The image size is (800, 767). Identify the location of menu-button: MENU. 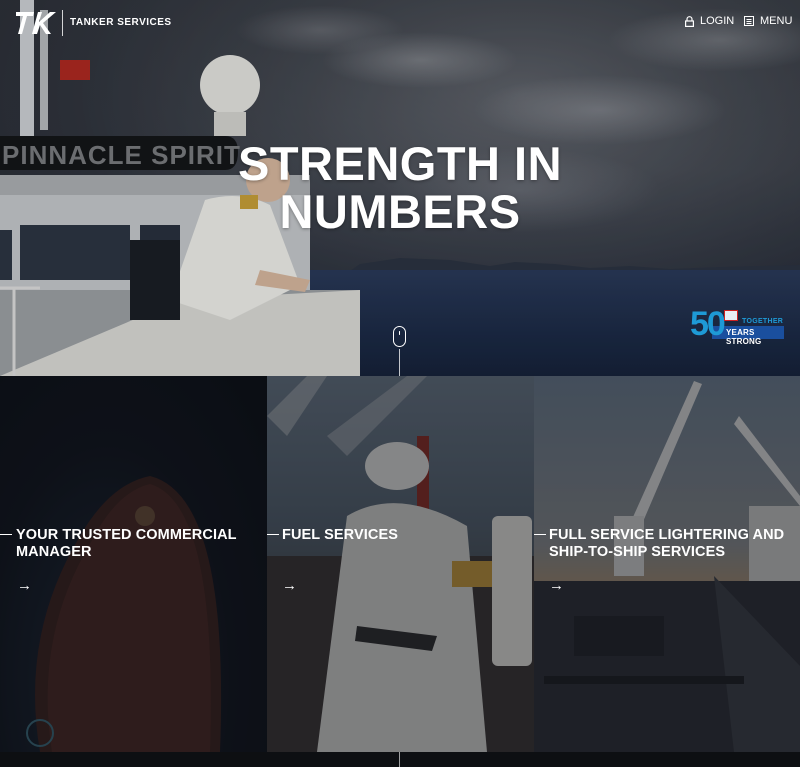
(768, 21).